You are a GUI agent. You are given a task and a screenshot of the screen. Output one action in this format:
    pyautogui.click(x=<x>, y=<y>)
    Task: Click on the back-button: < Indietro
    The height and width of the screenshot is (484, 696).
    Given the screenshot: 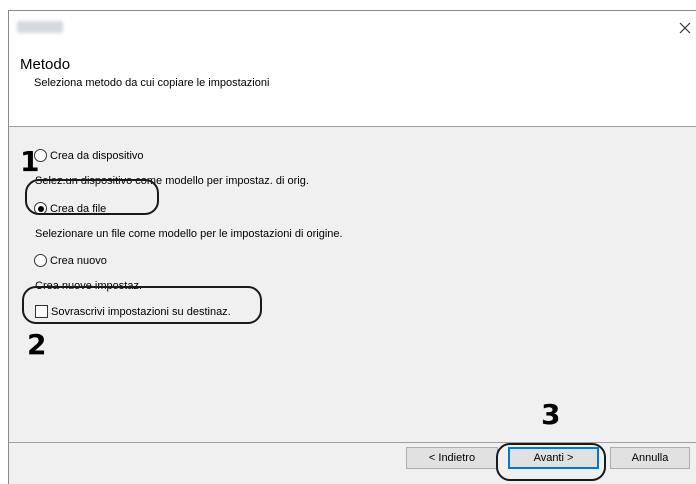 What is the action you would take?
    pyautogui.click(x=452, y=458)
    